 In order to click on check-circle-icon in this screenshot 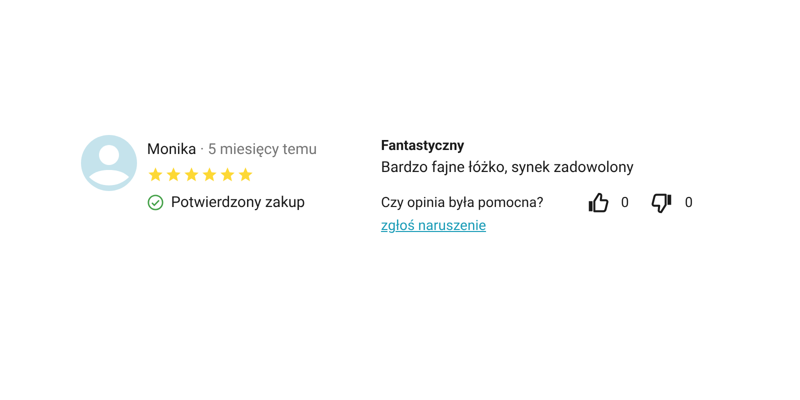, I will do `click(155, 202)`.